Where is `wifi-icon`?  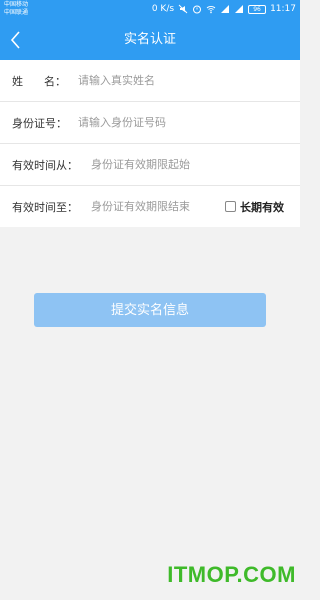
wifi-icon is located at coordinates (211, 9).